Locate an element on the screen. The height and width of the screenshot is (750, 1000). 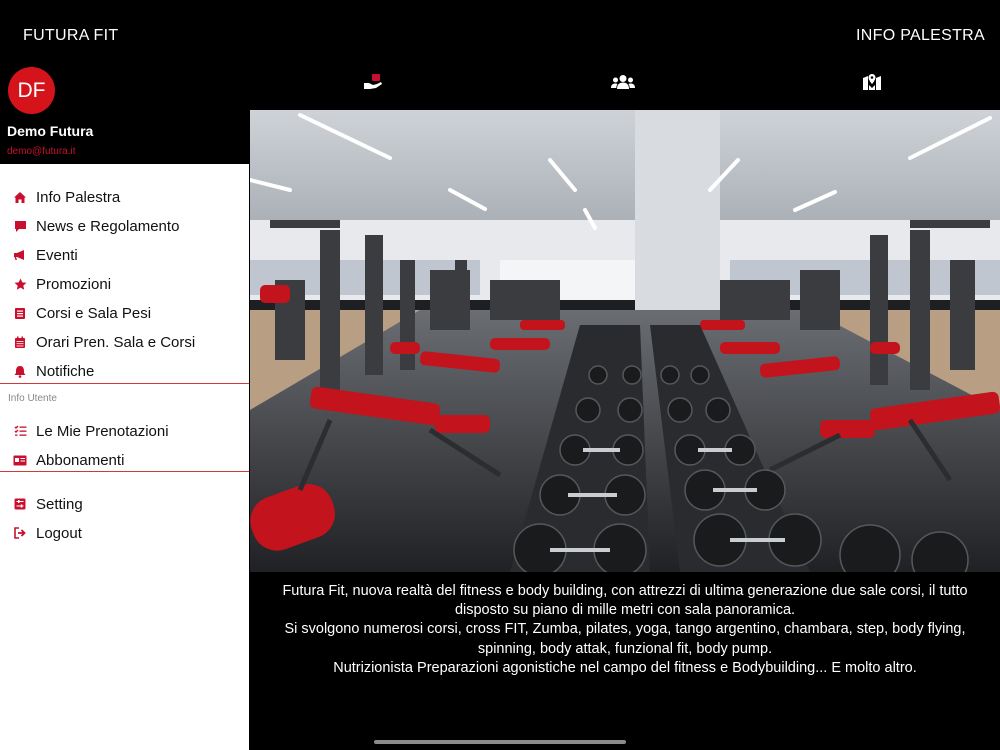
menu-item-label: Logout is located at coordinates (59, 533).